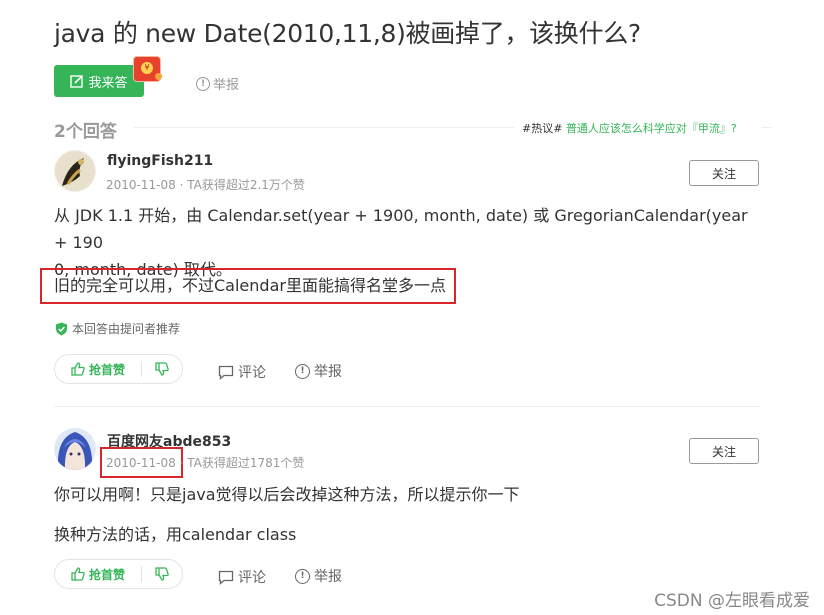 Image resolution: width=824 pixels, height=615 pixels. What do you see at coordinates (542, 128) in the screenshot?
I see `hot-tag: #热议#` at bounding box center [542, 128].